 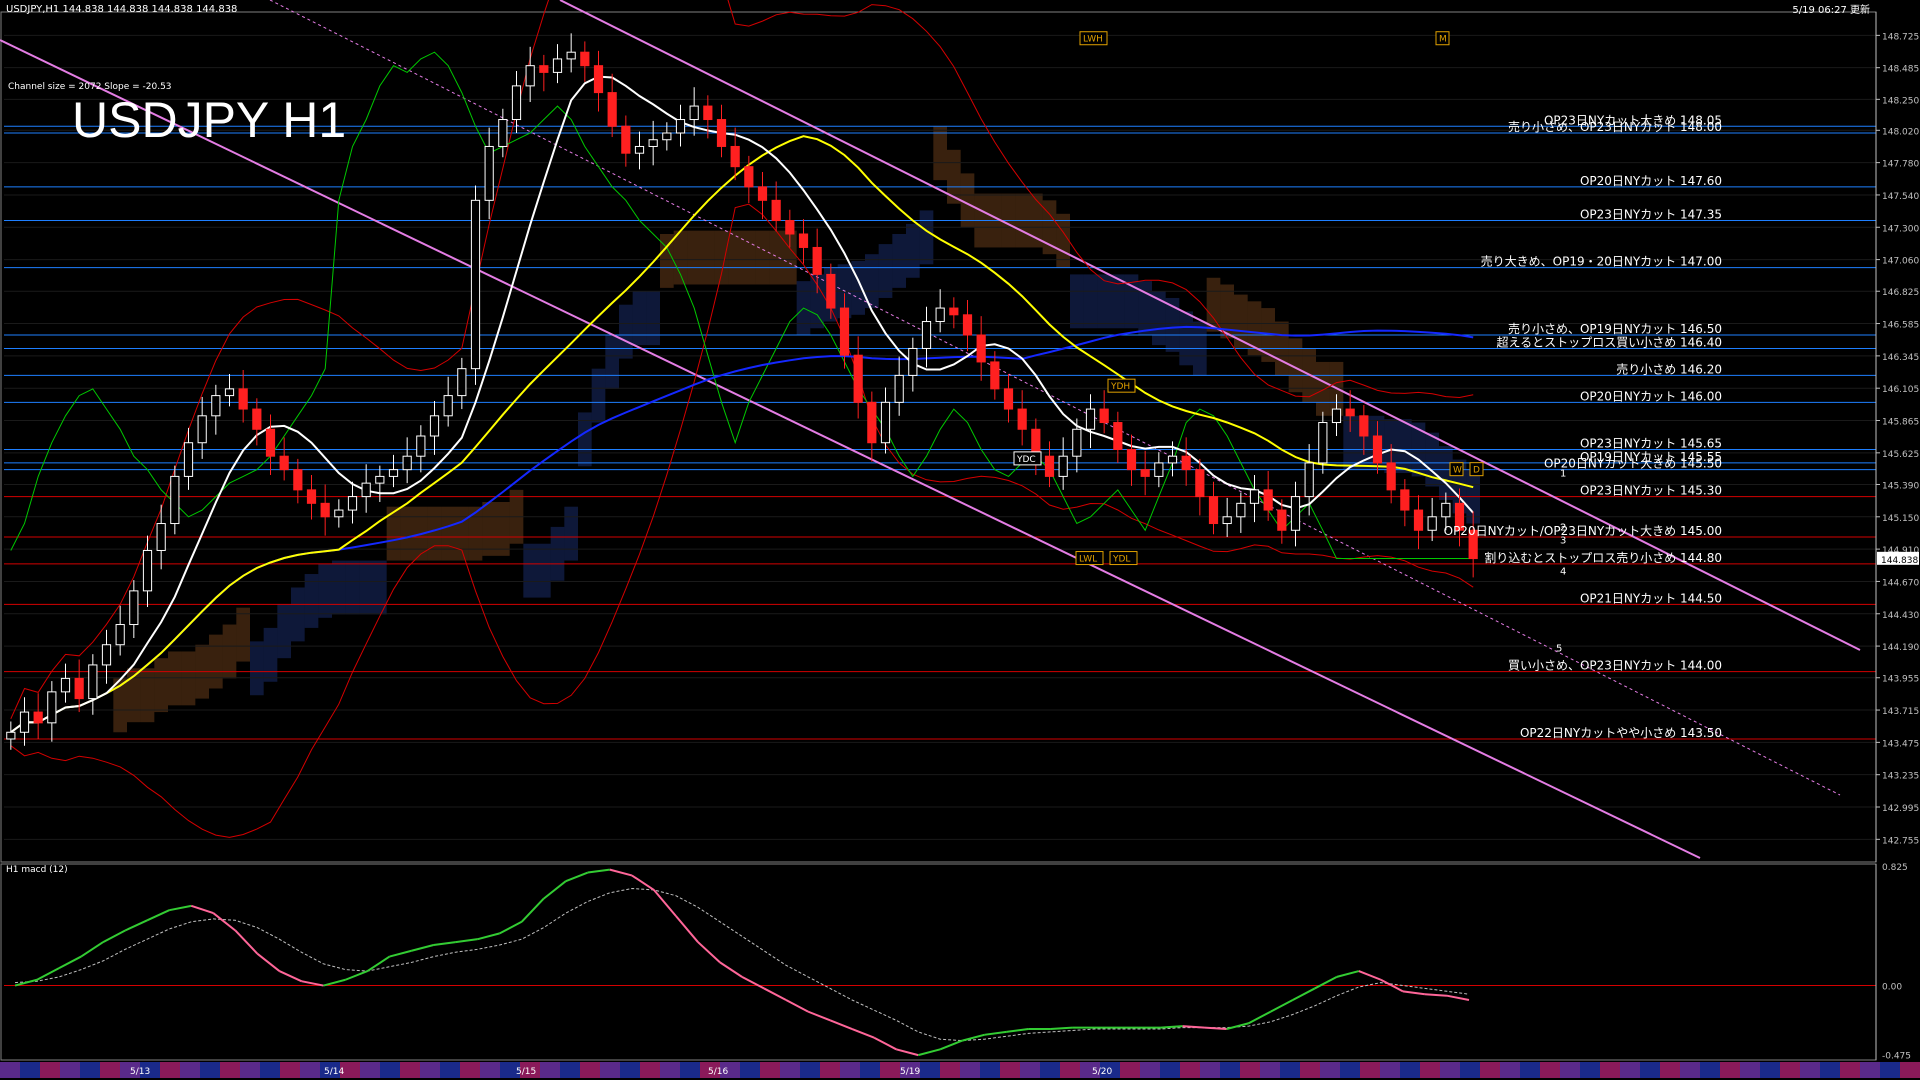 I want to click on price-tick-label: 148.485, so click(x=1900, y=70).